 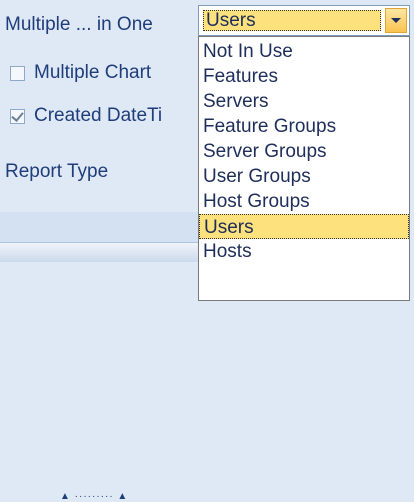 I want to click on splitter-grip-icon: ▲ ········· ▲, so click(x=94, y=496).